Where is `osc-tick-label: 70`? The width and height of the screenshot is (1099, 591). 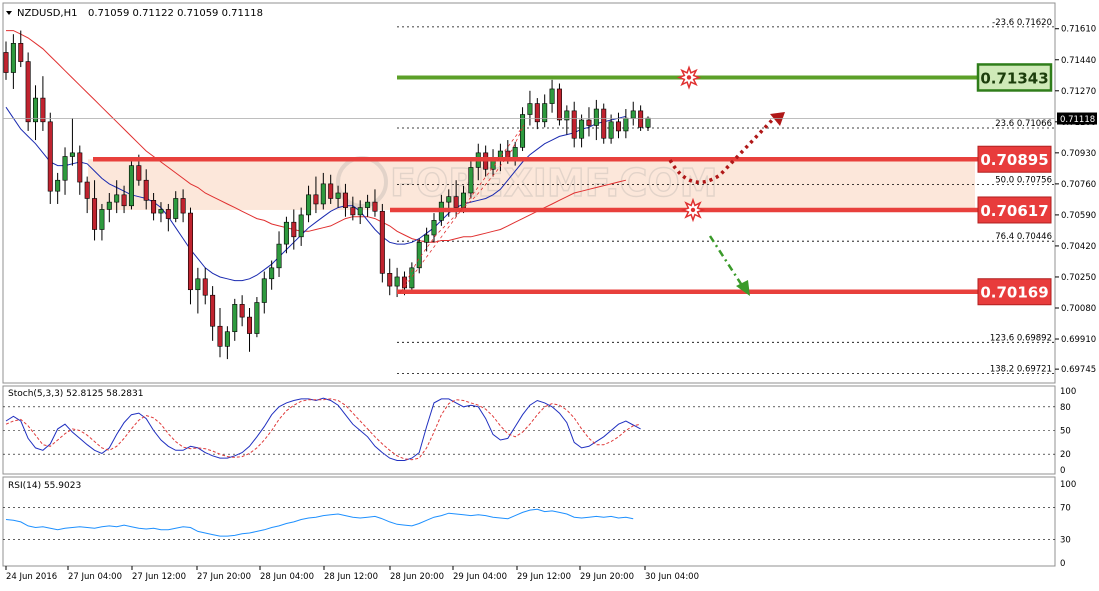 osc-tick-label: 70 is located at coordinates (1065, 509).